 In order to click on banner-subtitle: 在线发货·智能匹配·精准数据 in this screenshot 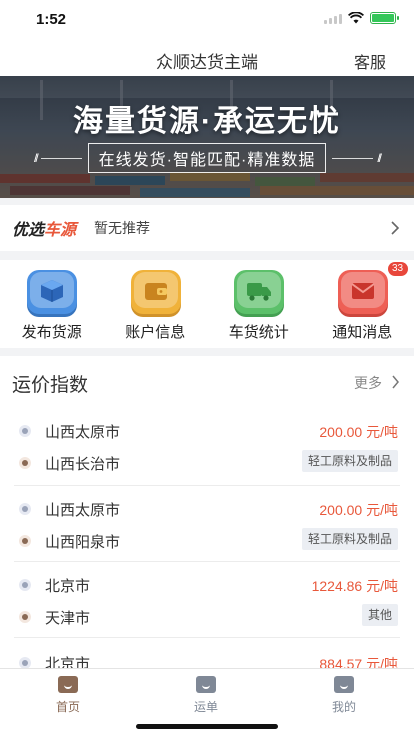, I will do `click(207, 158)`.